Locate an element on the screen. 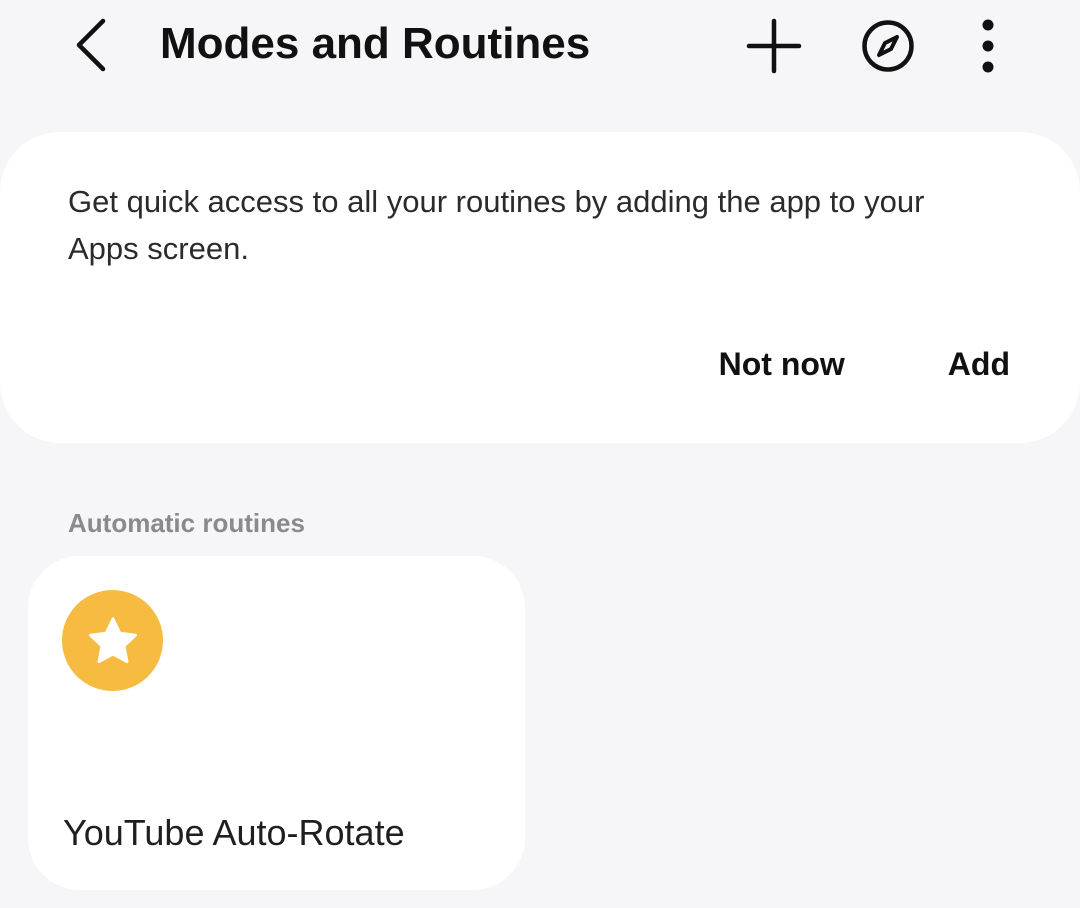 Image resolution: width=1080 pixels, height=908 pixels. add-button: Add is located at coordinates (979, 364).